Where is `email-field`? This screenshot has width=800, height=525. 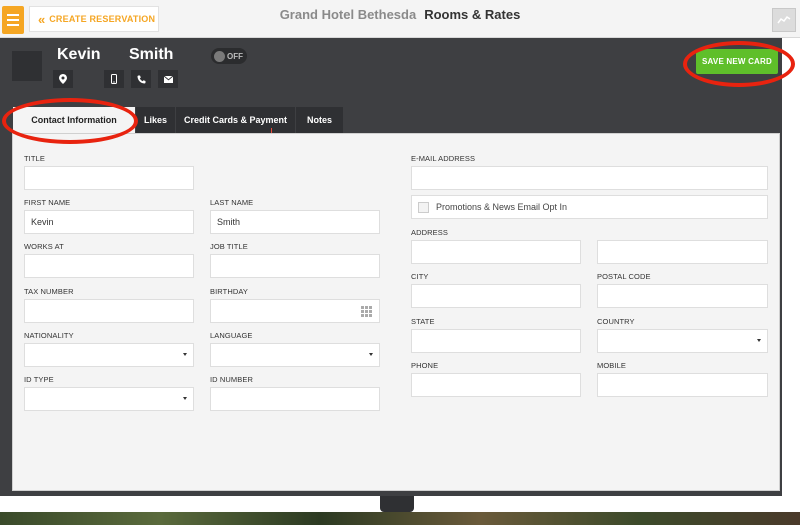 email-field is located at coordinates (589, 178).